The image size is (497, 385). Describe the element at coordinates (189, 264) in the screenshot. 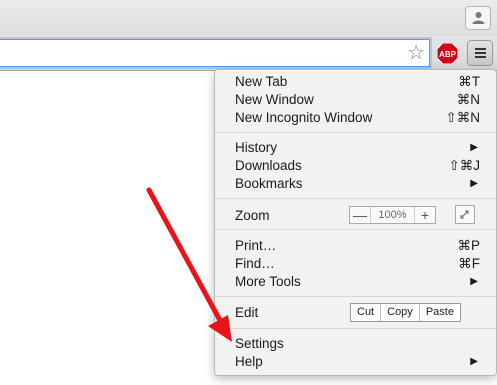

I see `annotation-arrow-icon` at that location.